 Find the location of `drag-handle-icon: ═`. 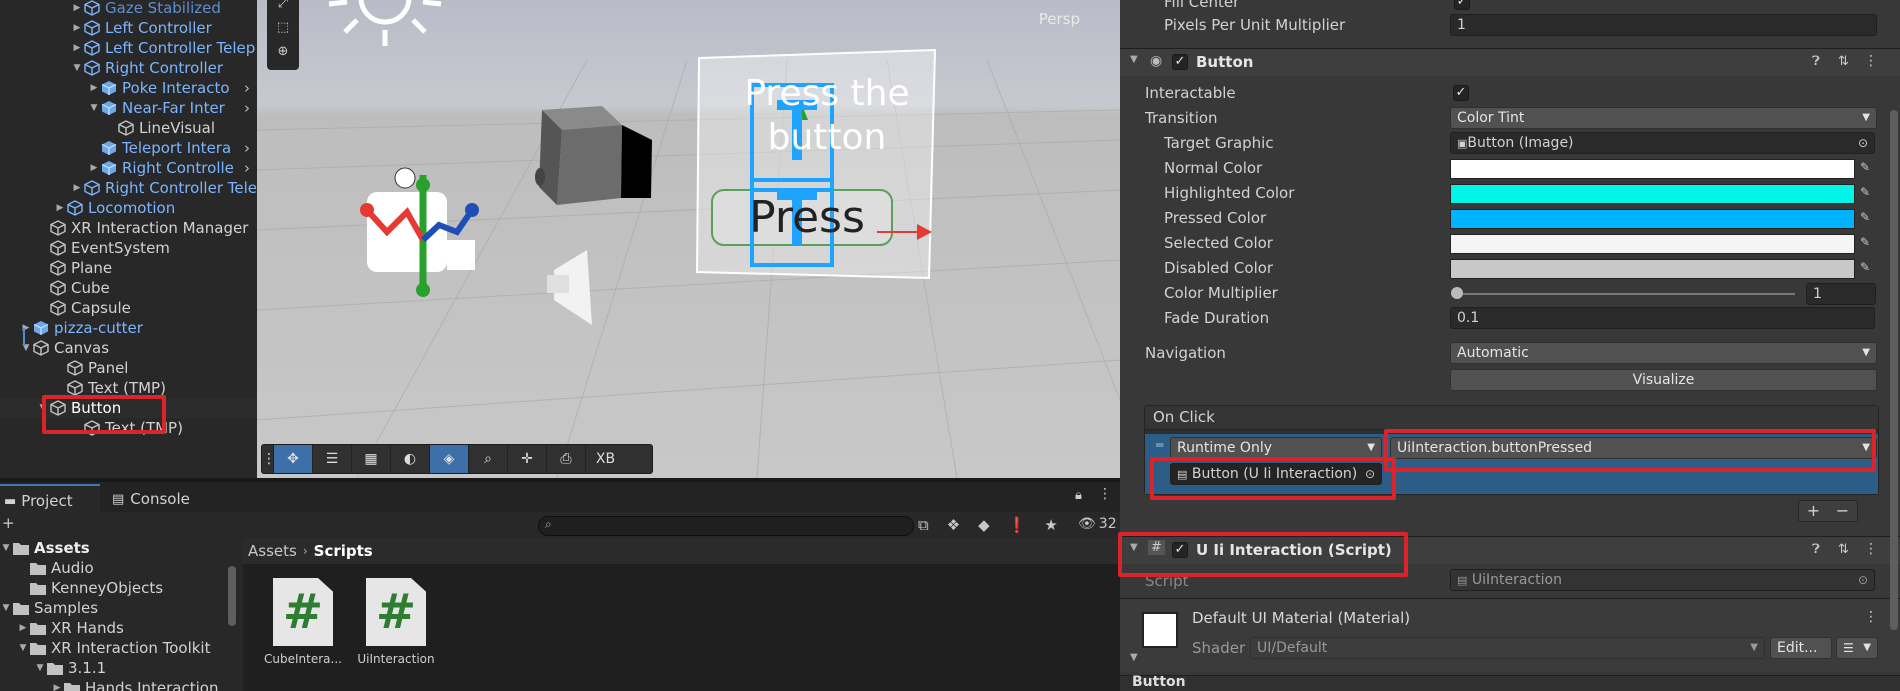

drag-handle-icon: ═ is located at coordinates (1159, 445).